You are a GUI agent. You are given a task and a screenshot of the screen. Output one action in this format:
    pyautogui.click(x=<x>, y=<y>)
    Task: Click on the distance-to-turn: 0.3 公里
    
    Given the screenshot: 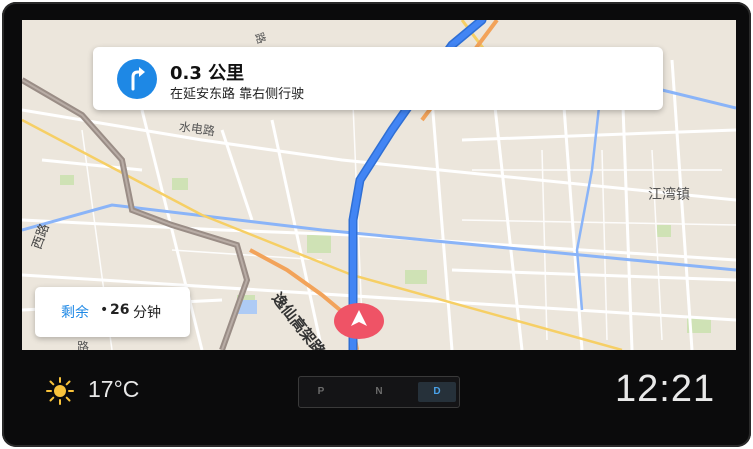 What is the action you would take?
    pyautogui.click(x=207, y=73)
    